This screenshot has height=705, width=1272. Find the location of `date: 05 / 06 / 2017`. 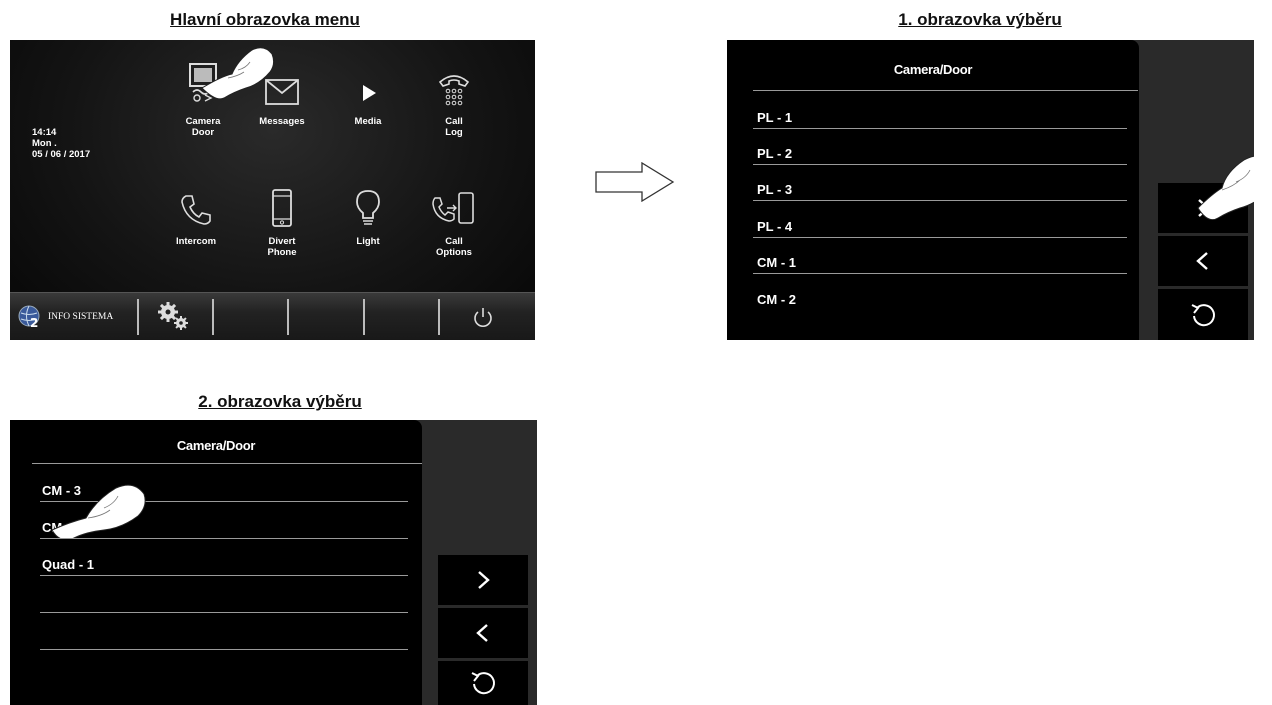

date: 05 / 06 / 2017 is located at coordinates (61, 154).